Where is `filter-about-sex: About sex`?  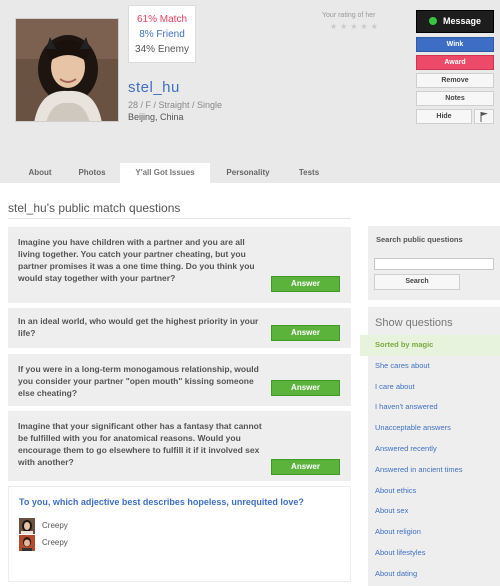 filter-about-sex: About sex is located at coordinates (434, 511).